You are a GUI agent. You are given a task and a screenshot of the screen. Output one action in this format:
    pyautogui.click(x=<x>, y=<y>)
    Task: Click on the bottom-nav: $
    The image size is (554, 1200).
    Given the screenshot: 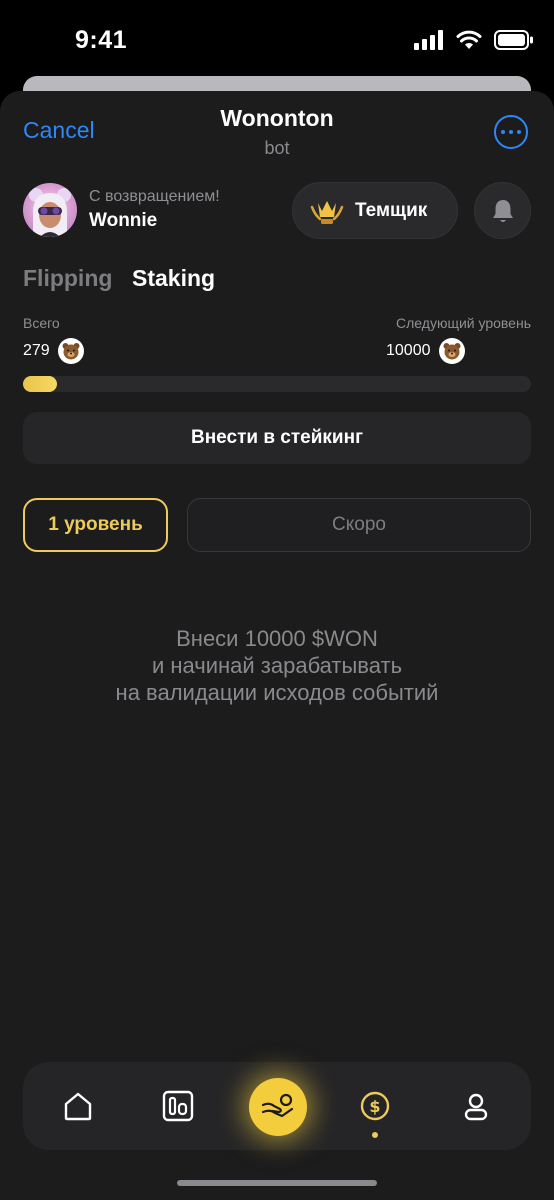 What is the action you would take?
    pyautogui.click(x=277, y=1106)
    